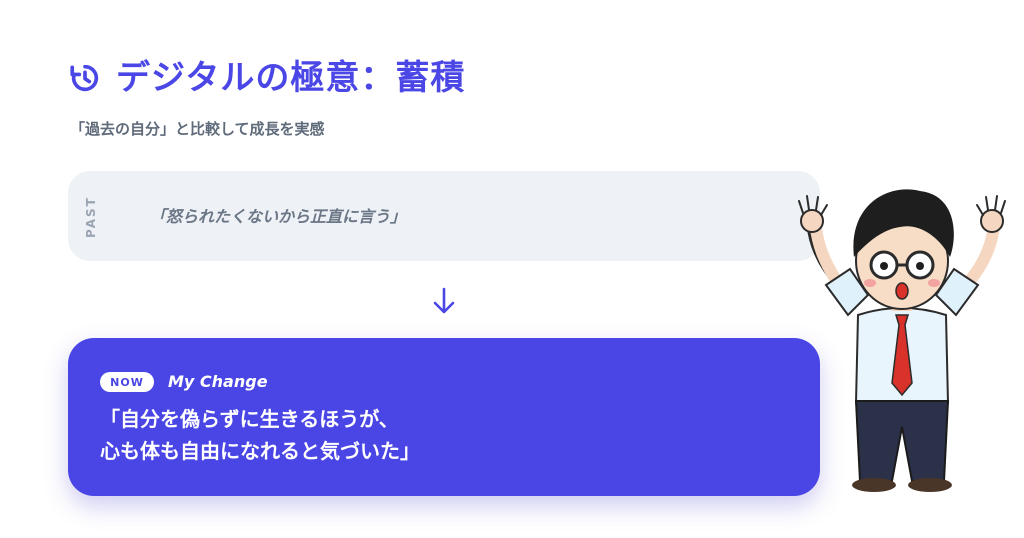  Describe the element at coordinates (127, 382) in the screenshot. I see `now-badge: NOW` at that location.